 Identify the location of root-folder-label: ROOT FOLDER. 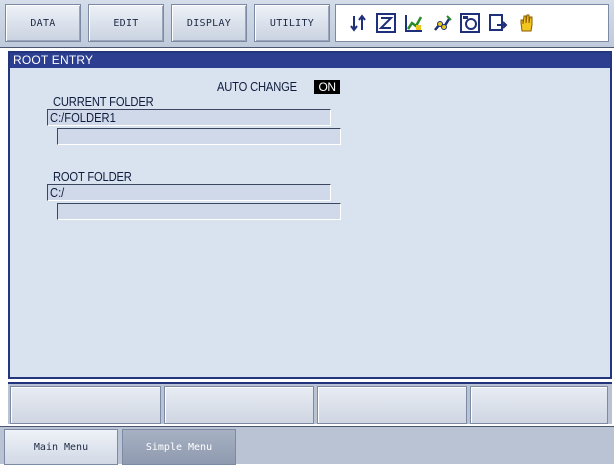
(92, 176).